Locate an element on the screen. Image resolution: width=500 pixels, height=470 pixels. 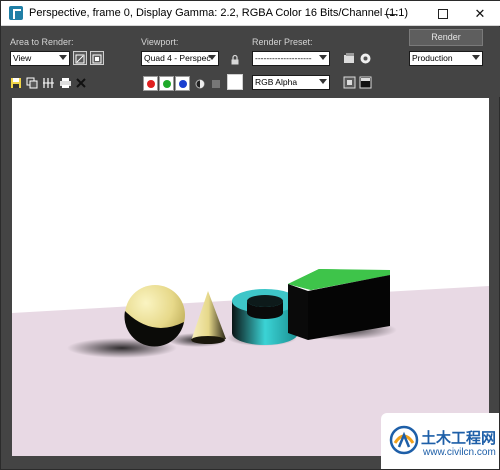
green-channel-toggle is located at coordinates (166, 83).